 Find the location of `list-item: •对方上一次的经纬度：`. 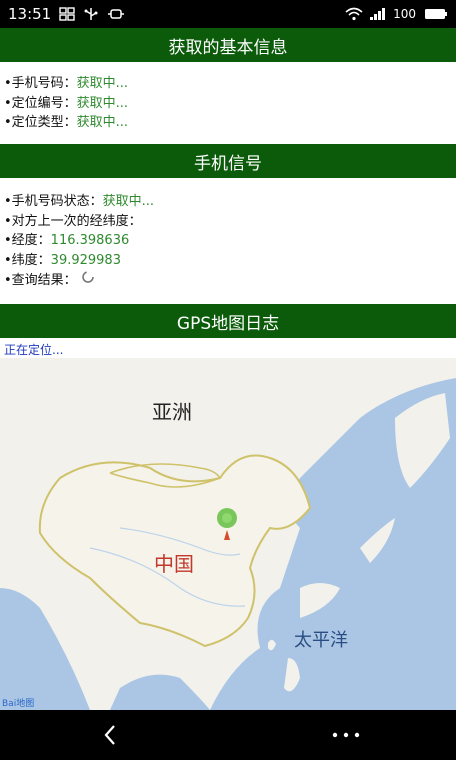

list-item: •对方上一次的经纬度： is located at coordinates (228, 222).